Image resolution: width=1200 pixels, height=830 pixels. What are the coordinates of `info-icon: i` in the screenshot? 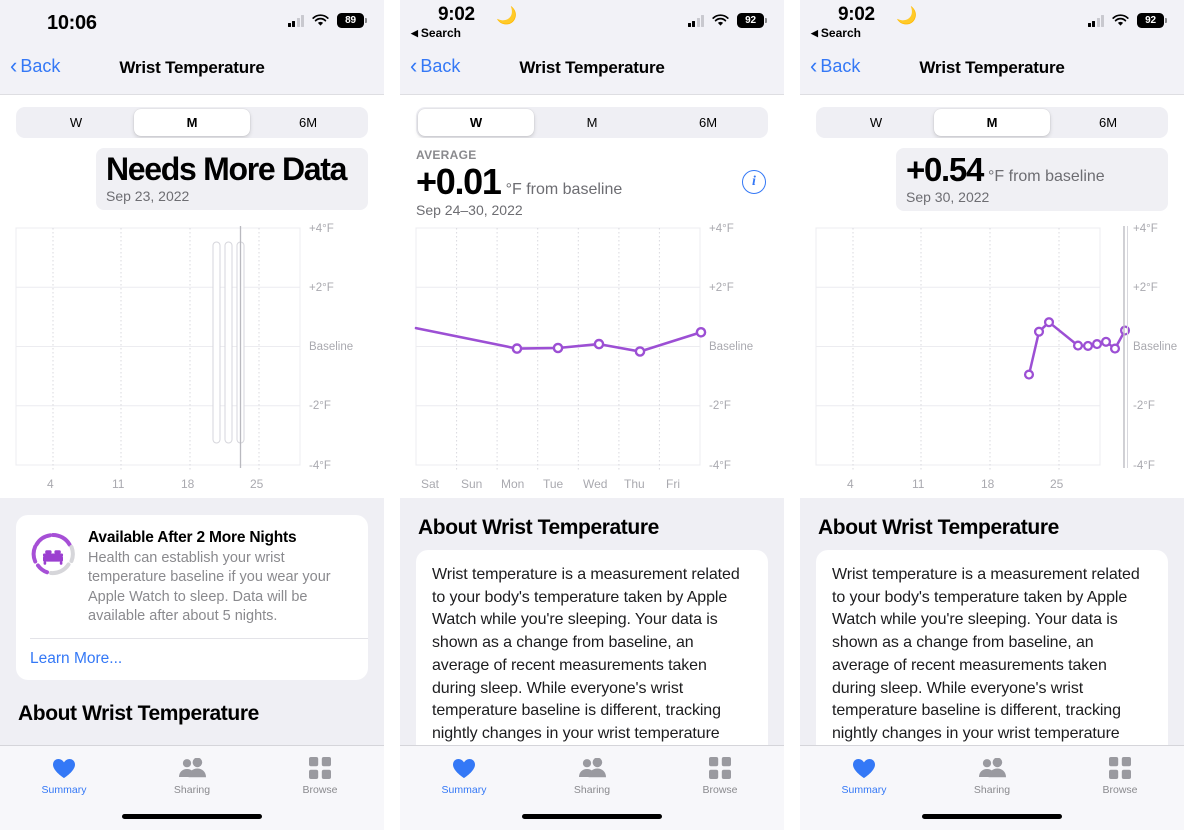 It's located at (754, 182).